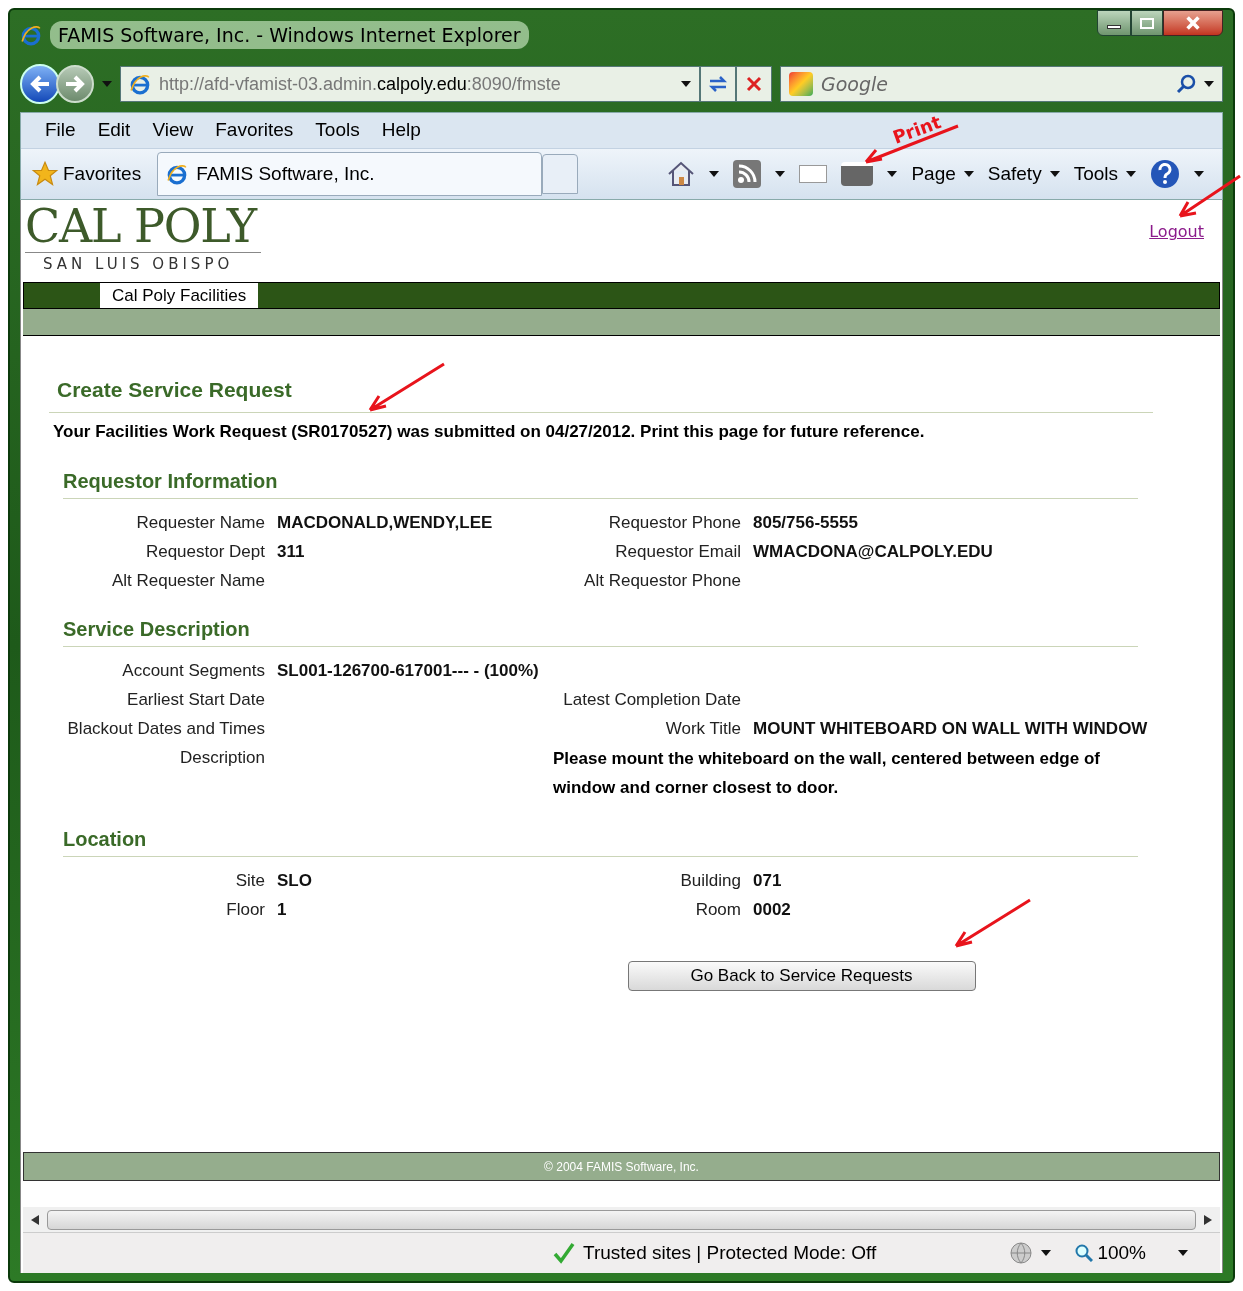 The height and width of the screenshot is (1291, 1243). What do you see at coordinates (772, 910) in the screenshot?
I see `field-value: 0002` at bounding box center [772, 910].